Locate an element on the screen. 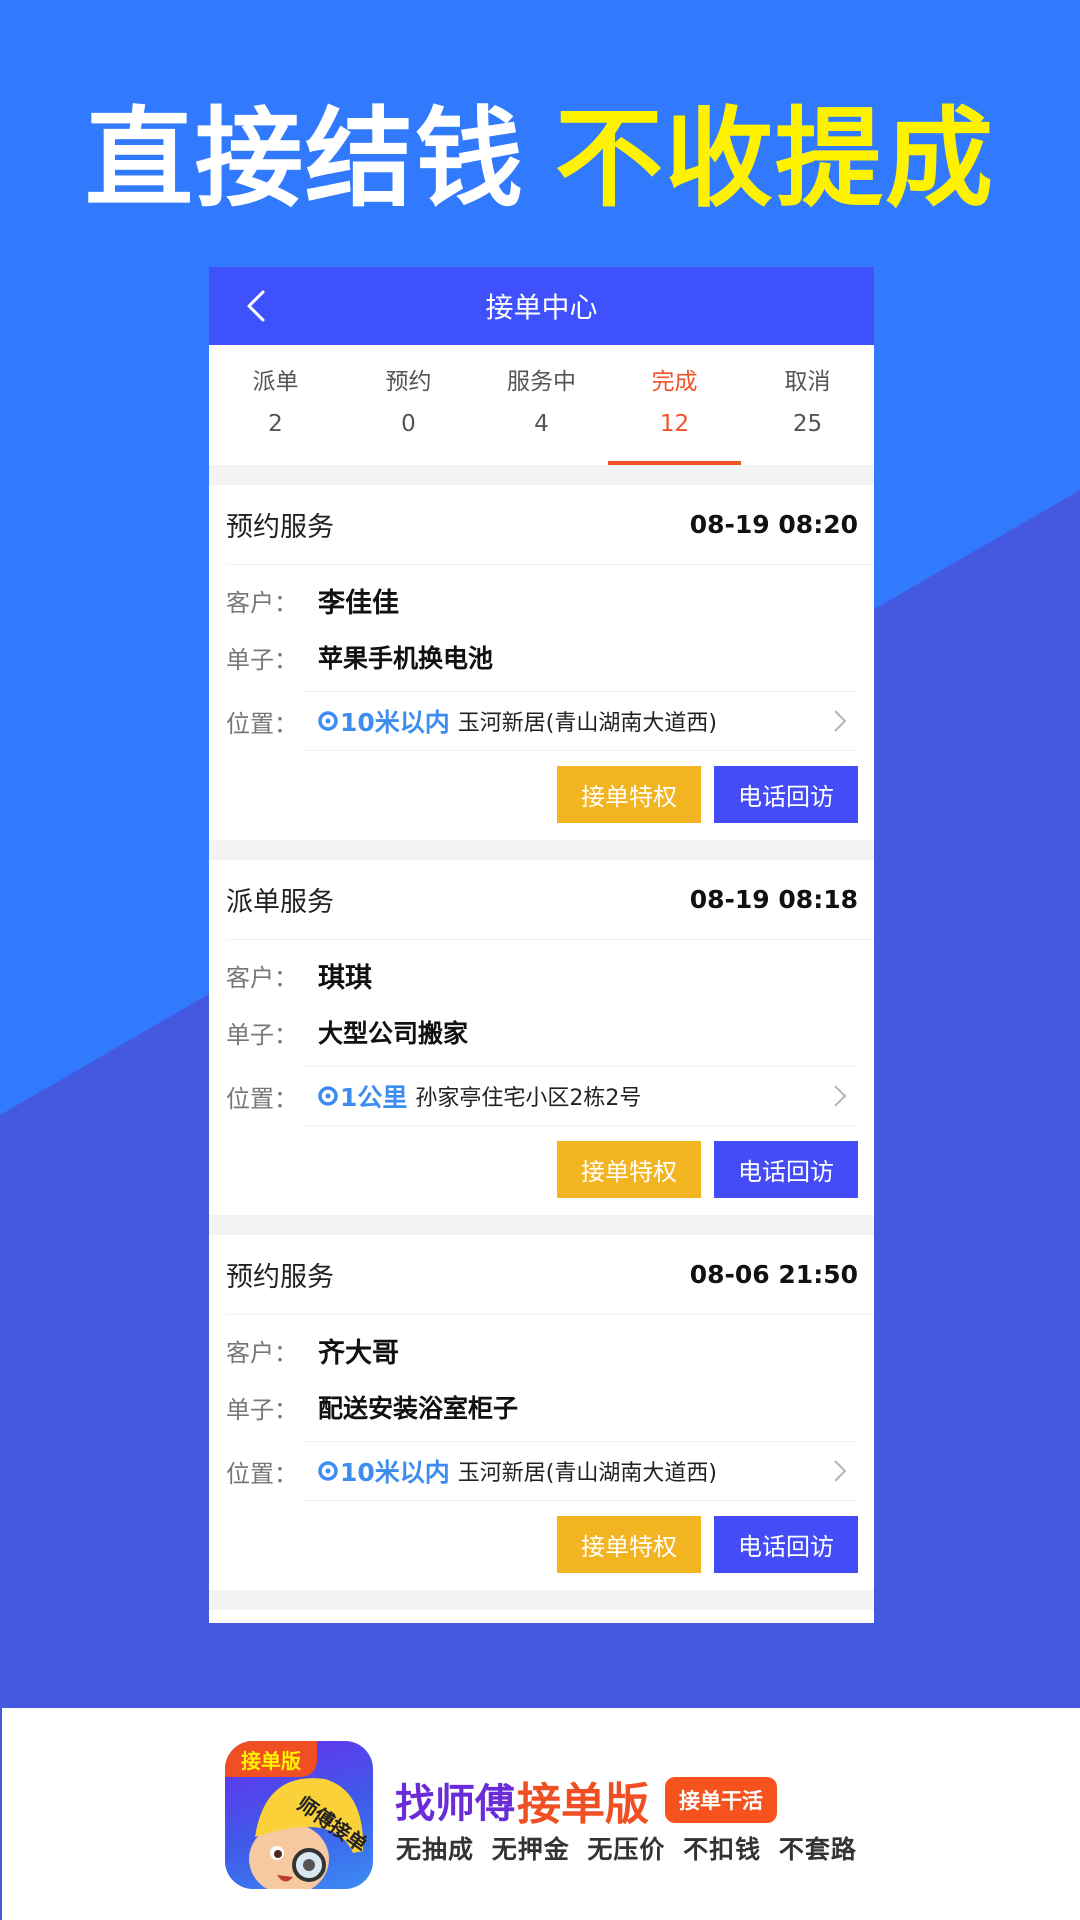 The image size is (1080, 1920). location-row: 位置： 1公里 孙家亭住宅小区2栋2号 is located at coordinates (542, 1096).